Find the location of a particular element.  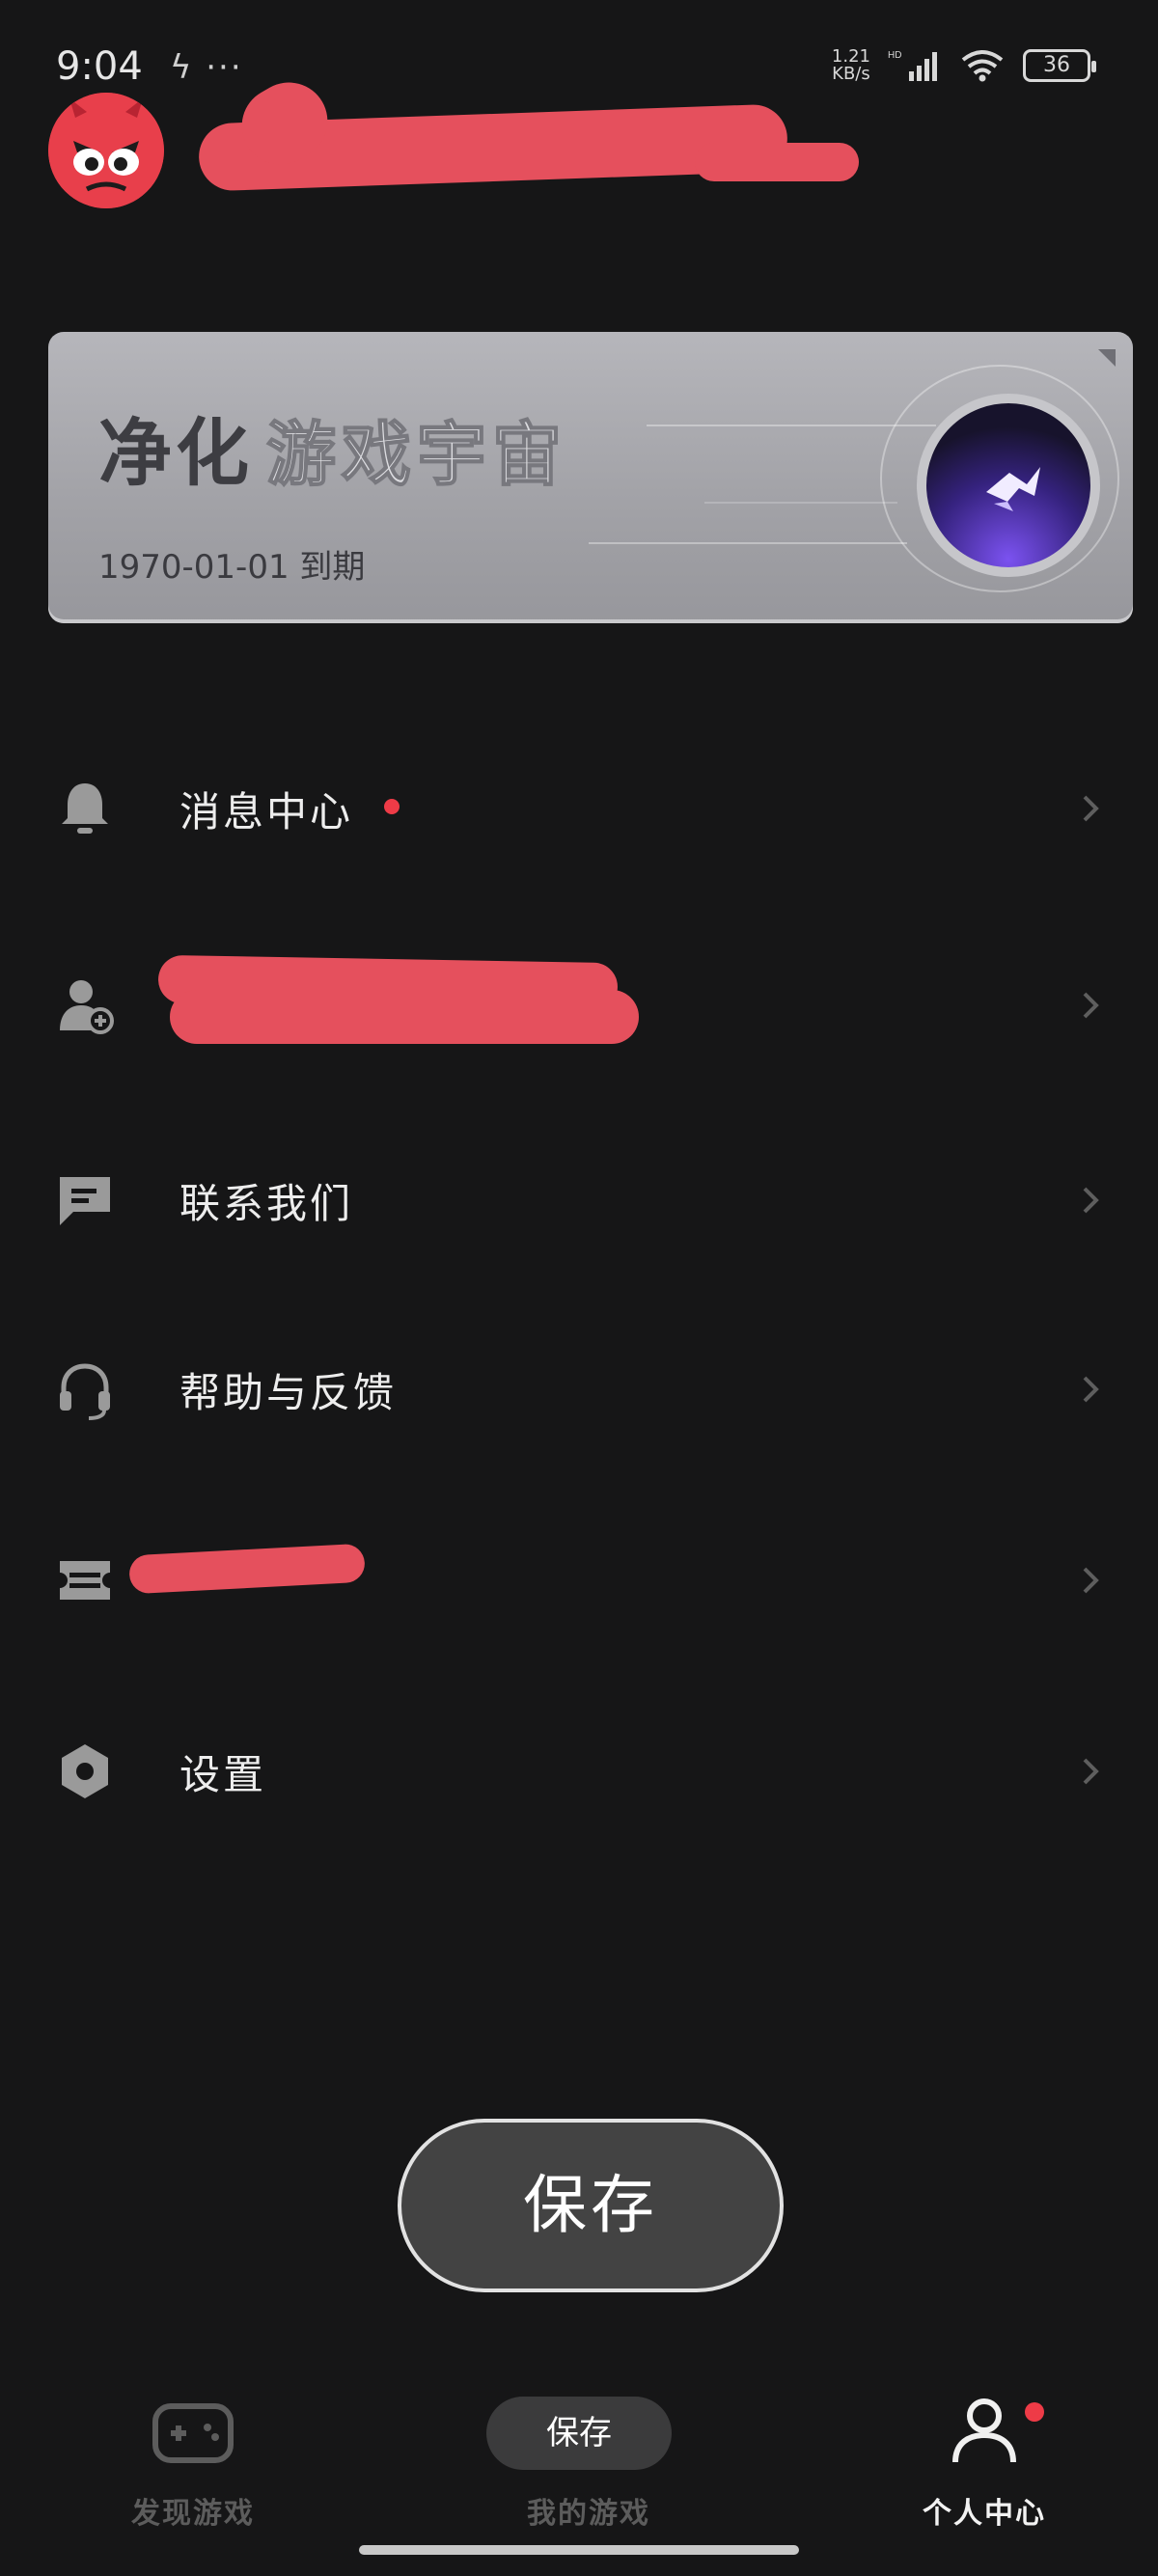

menu-item-settings: 设置 is located at coordinates (579, 1769).